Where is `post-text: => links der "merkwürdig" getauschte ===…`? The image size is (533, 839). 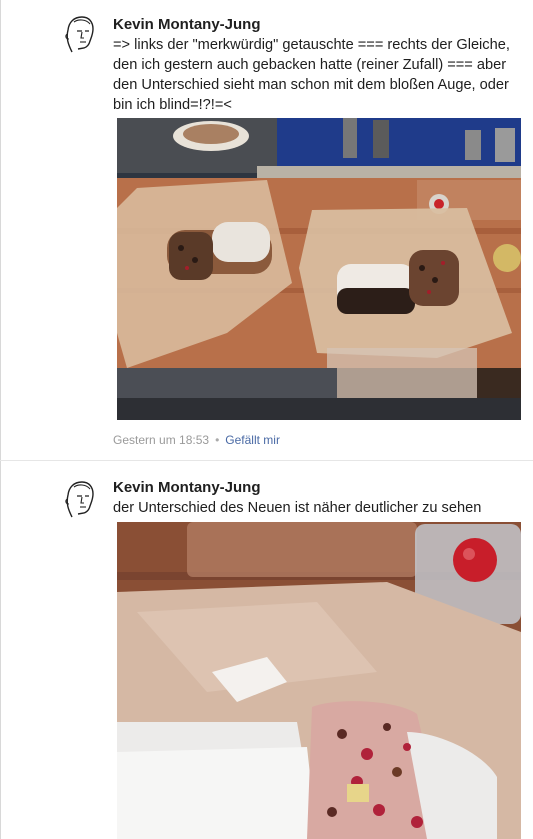
post-text: => links der "merkwürdig" getauschte ===… is located at coordinates (311, 75).